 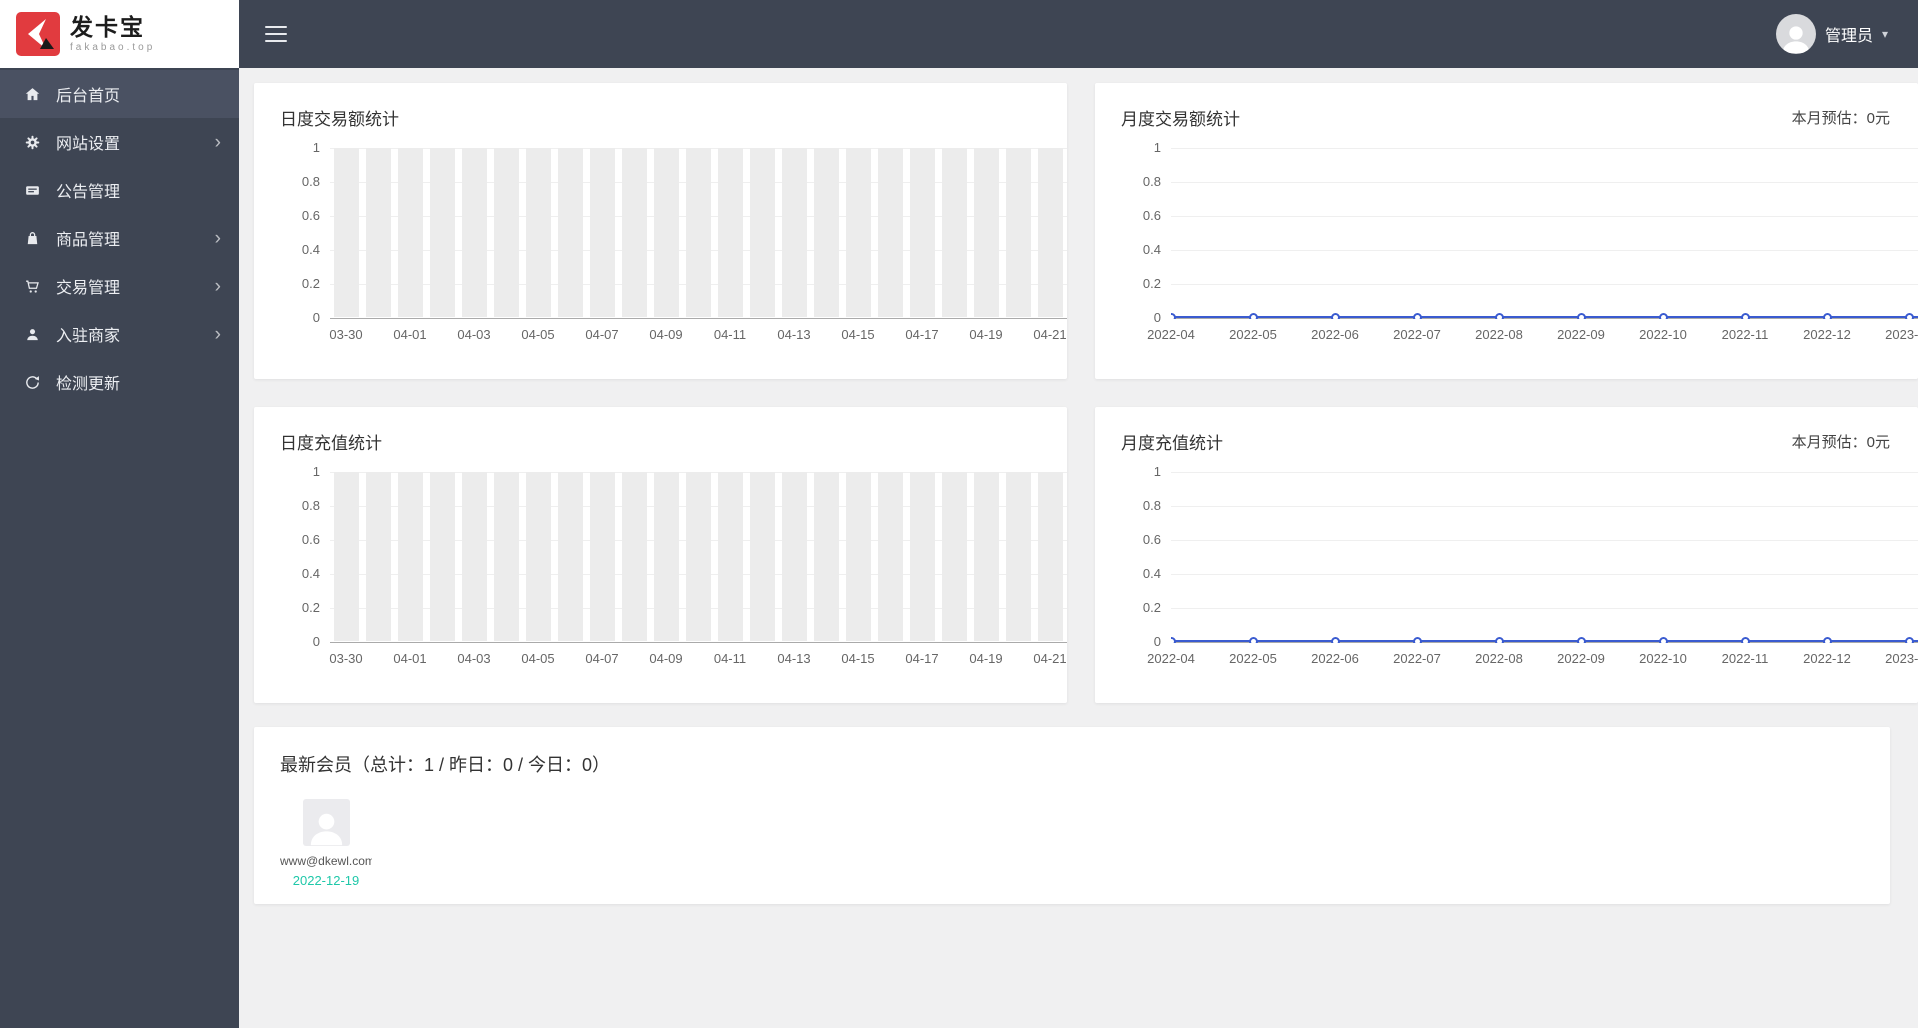 What do you see at coordinates (1078, 34) in the screenshot?
I see `topbar: 管理员 ▾` at bounding box center [1078, 34].